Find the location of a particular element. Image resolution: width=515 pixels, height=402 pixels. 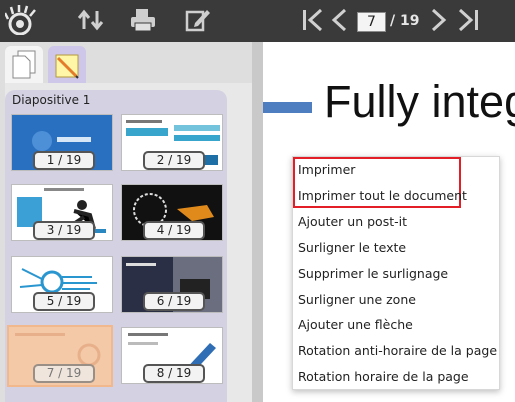

thumbnail-label: 4 / 19 is located at coordinates (174, 230).